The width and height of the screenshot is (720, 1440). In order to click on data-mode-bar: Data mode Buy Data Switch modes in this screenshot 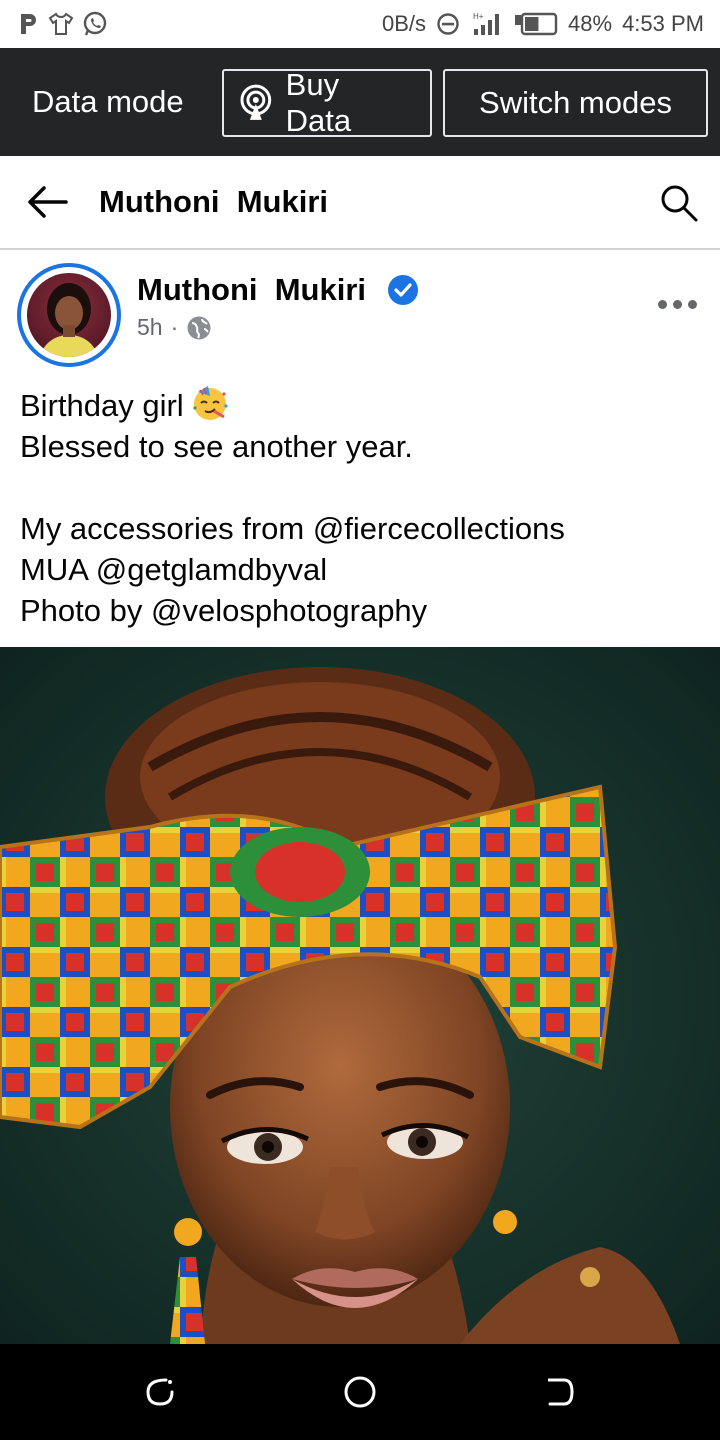, I will do `click(360, 102)`.